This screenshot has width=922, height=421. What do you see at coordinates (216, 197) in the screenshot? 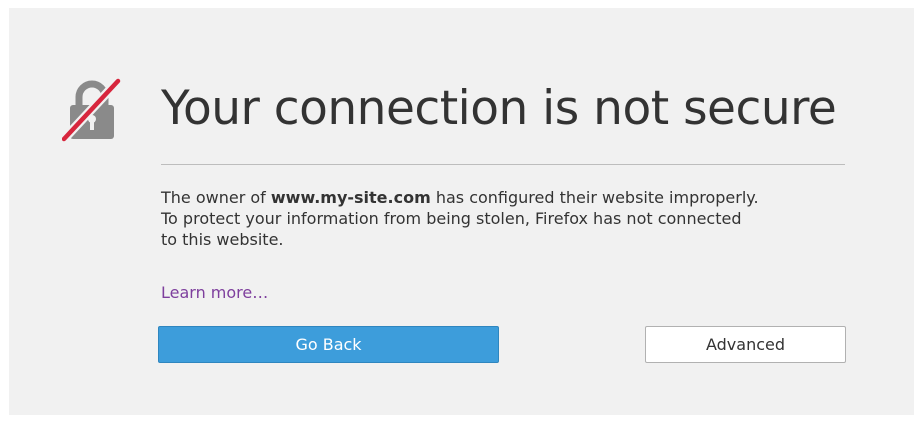
I see `message-prefix: The owner of` at bounding box center [216, 197].